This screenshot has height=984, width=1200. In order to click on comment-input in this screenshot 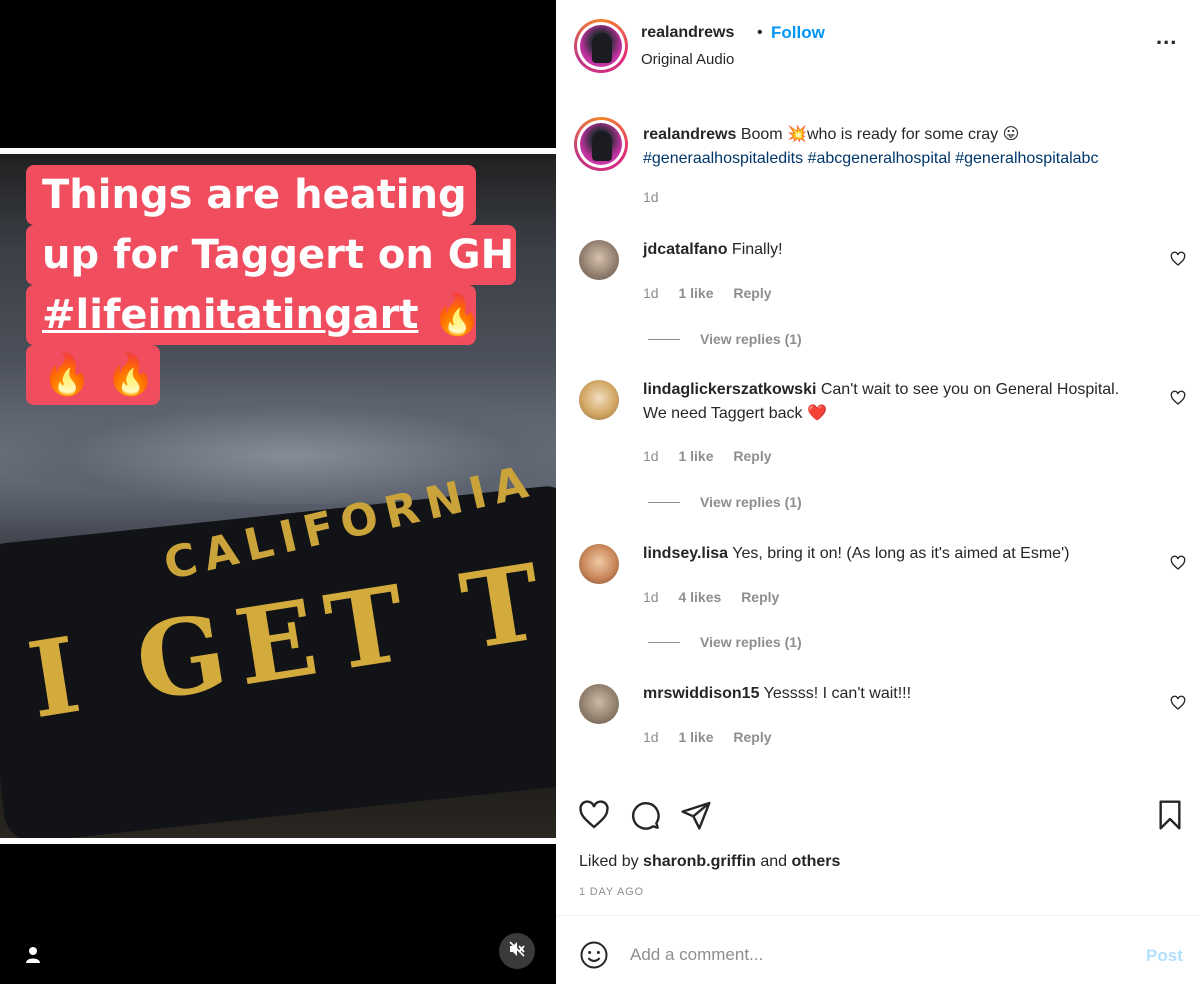, I will do `click(870, 955)`.